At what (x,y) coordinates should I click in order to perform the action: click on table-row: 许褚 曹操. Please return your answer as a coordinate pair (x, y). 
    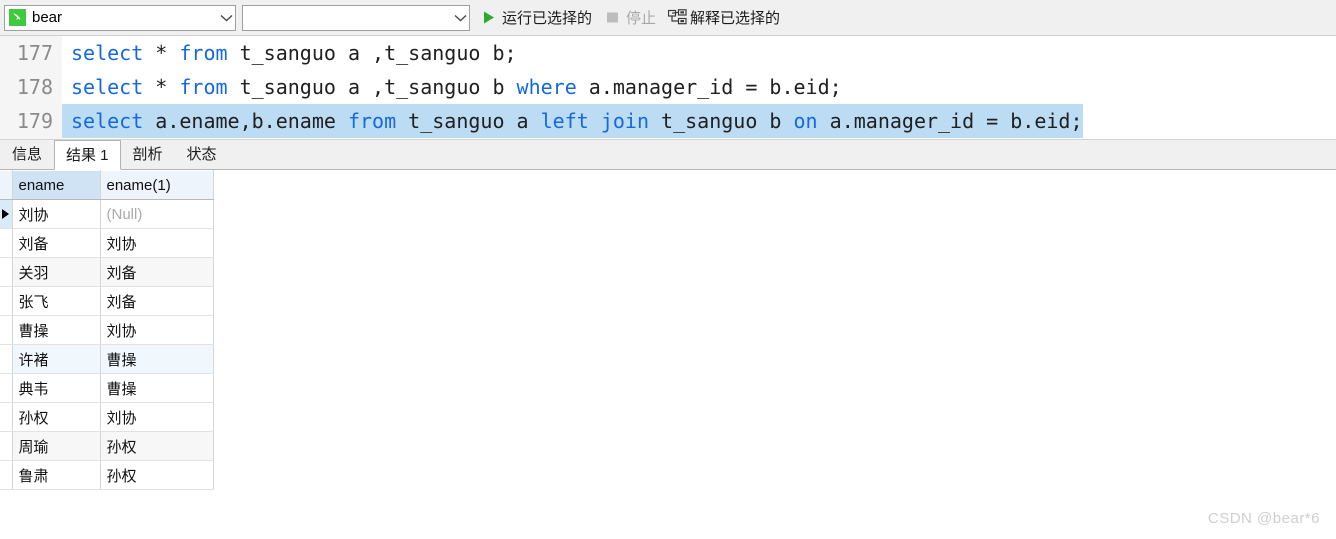
    Looking at the image, I should click on (107, 359).